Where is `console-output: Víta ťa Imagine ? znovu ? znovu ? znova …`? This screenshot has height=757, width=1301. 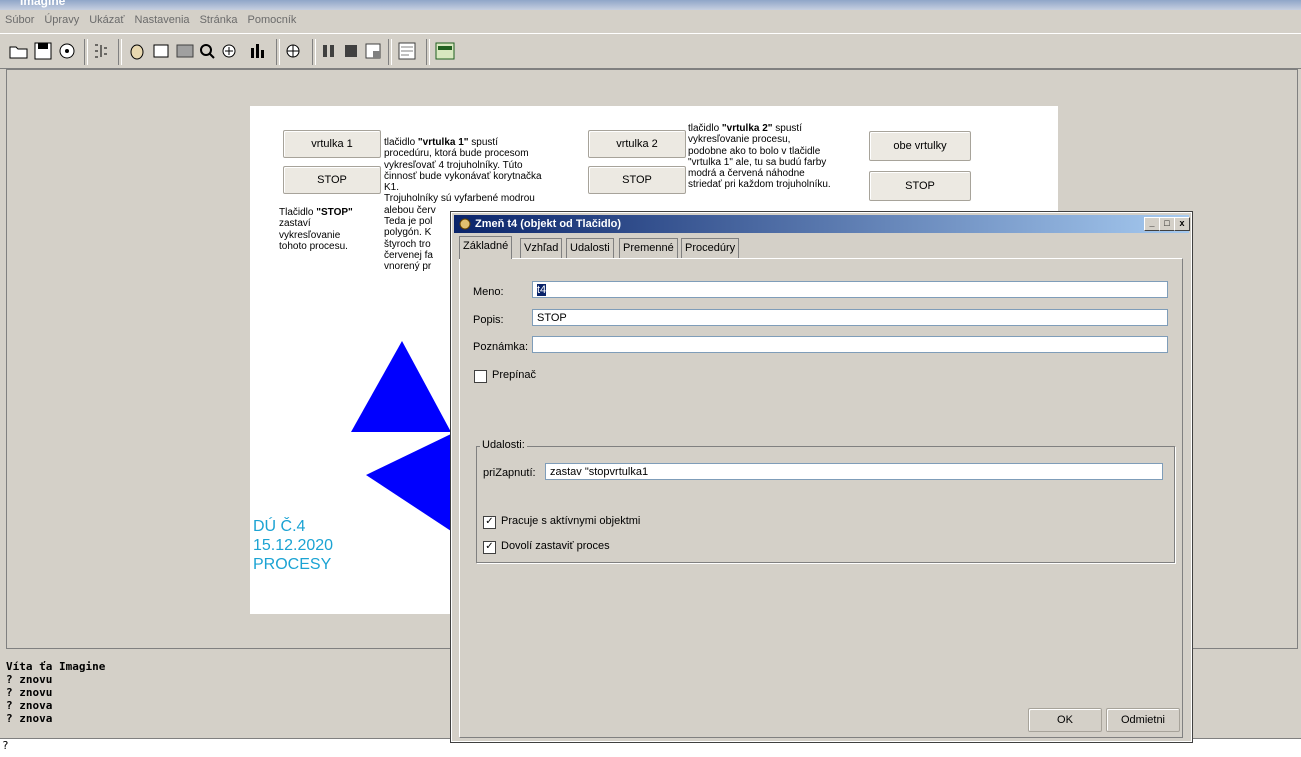
console-output: Víta ťa Imagine ? znovu ? znovu ? znova … is located at coordinates (227, 696).